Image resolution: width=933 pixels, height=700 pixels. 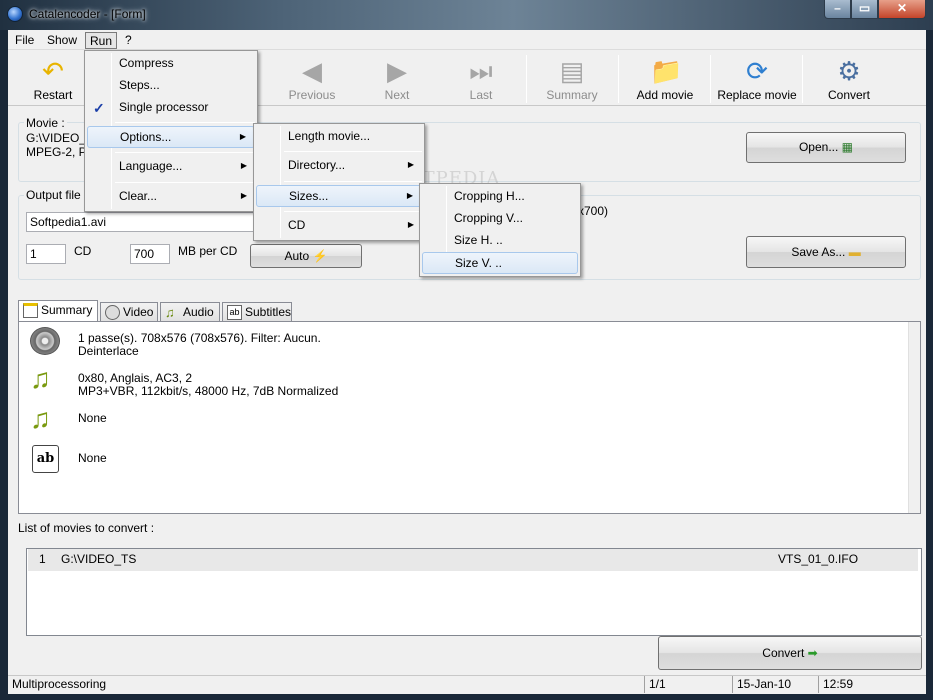 What do you see at coordinates (15, 14) in the screenshot?
I see `app-icon` at bounding box center [15, 14].